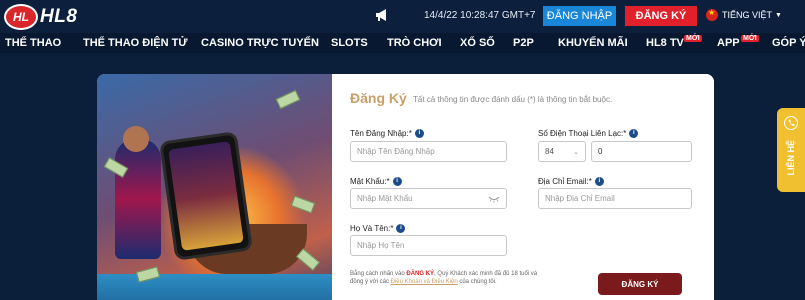 The height and width of the screenshot is (300, 805). What do you see at coordinates (378, 98) in the screenshot?
I see `form-title: Đăng Ký` at bounding box center [378, 98].